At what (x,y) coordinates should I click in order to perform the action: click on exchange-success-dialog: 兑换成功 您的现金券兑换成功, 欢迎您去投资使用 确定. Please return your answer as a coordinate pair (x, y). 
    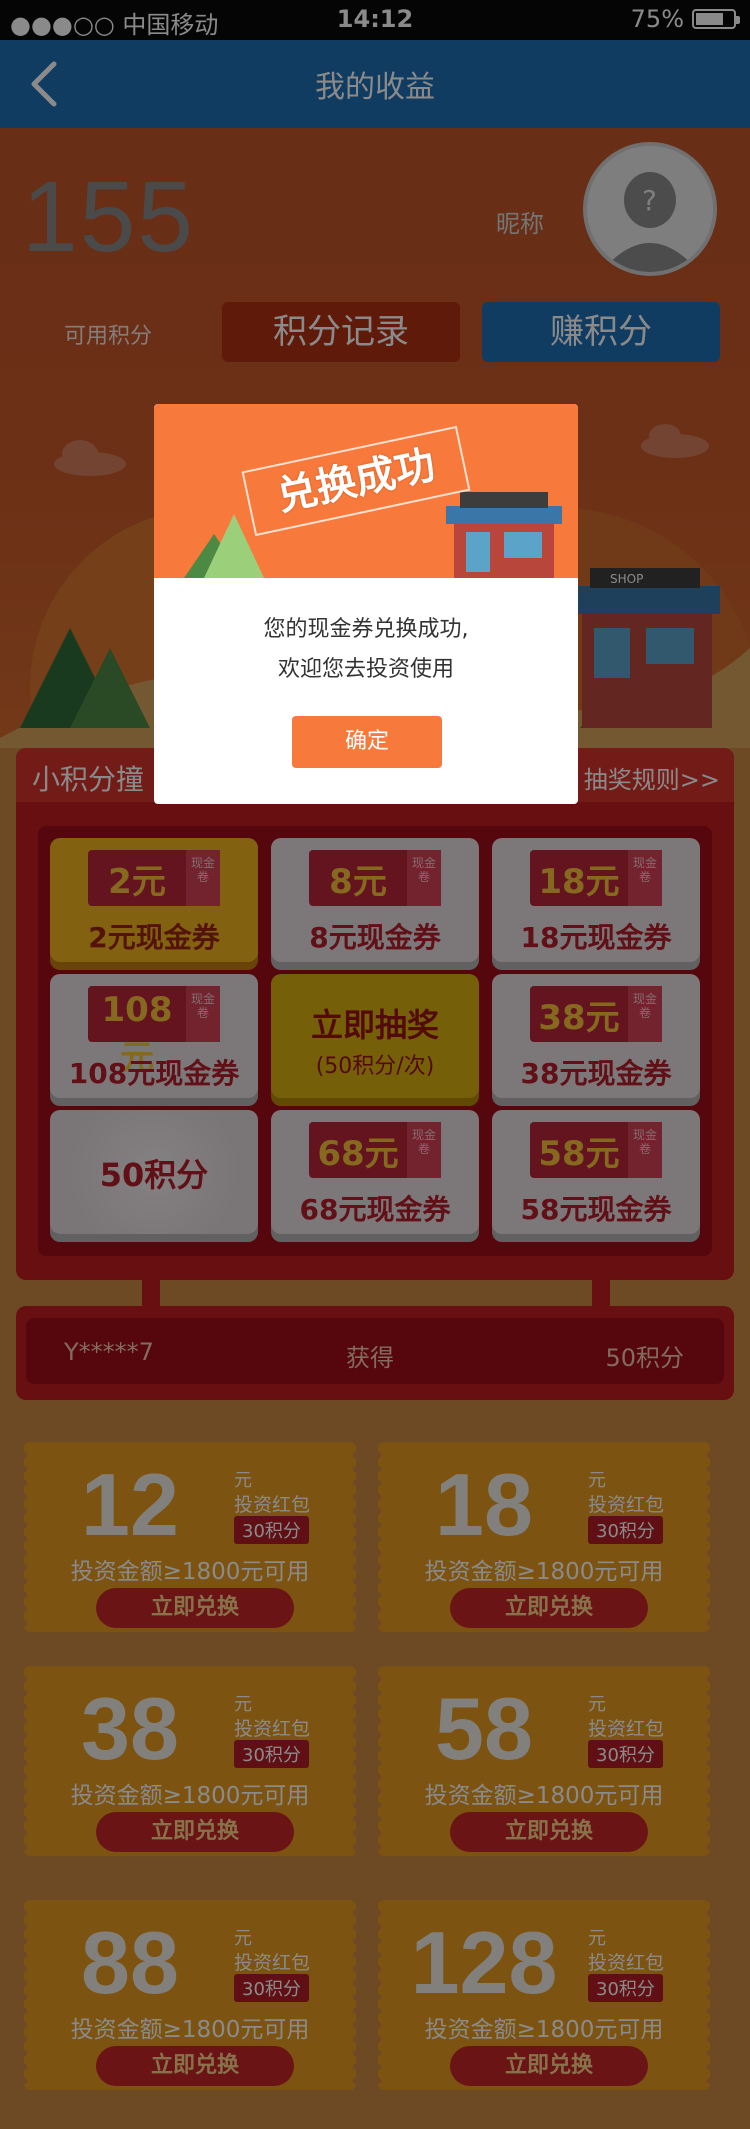
    Looking at the image, I should click on (366, 604).